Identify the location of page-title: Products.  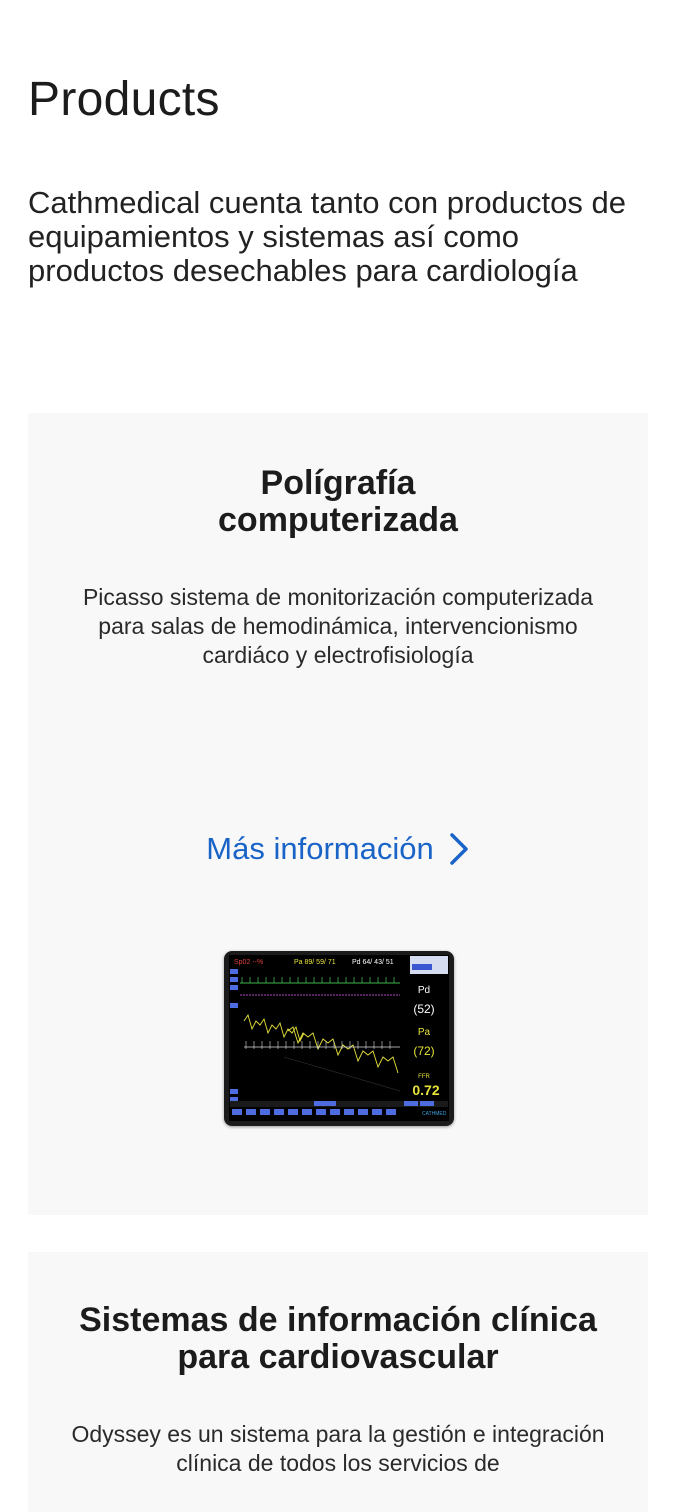
(124, 99).